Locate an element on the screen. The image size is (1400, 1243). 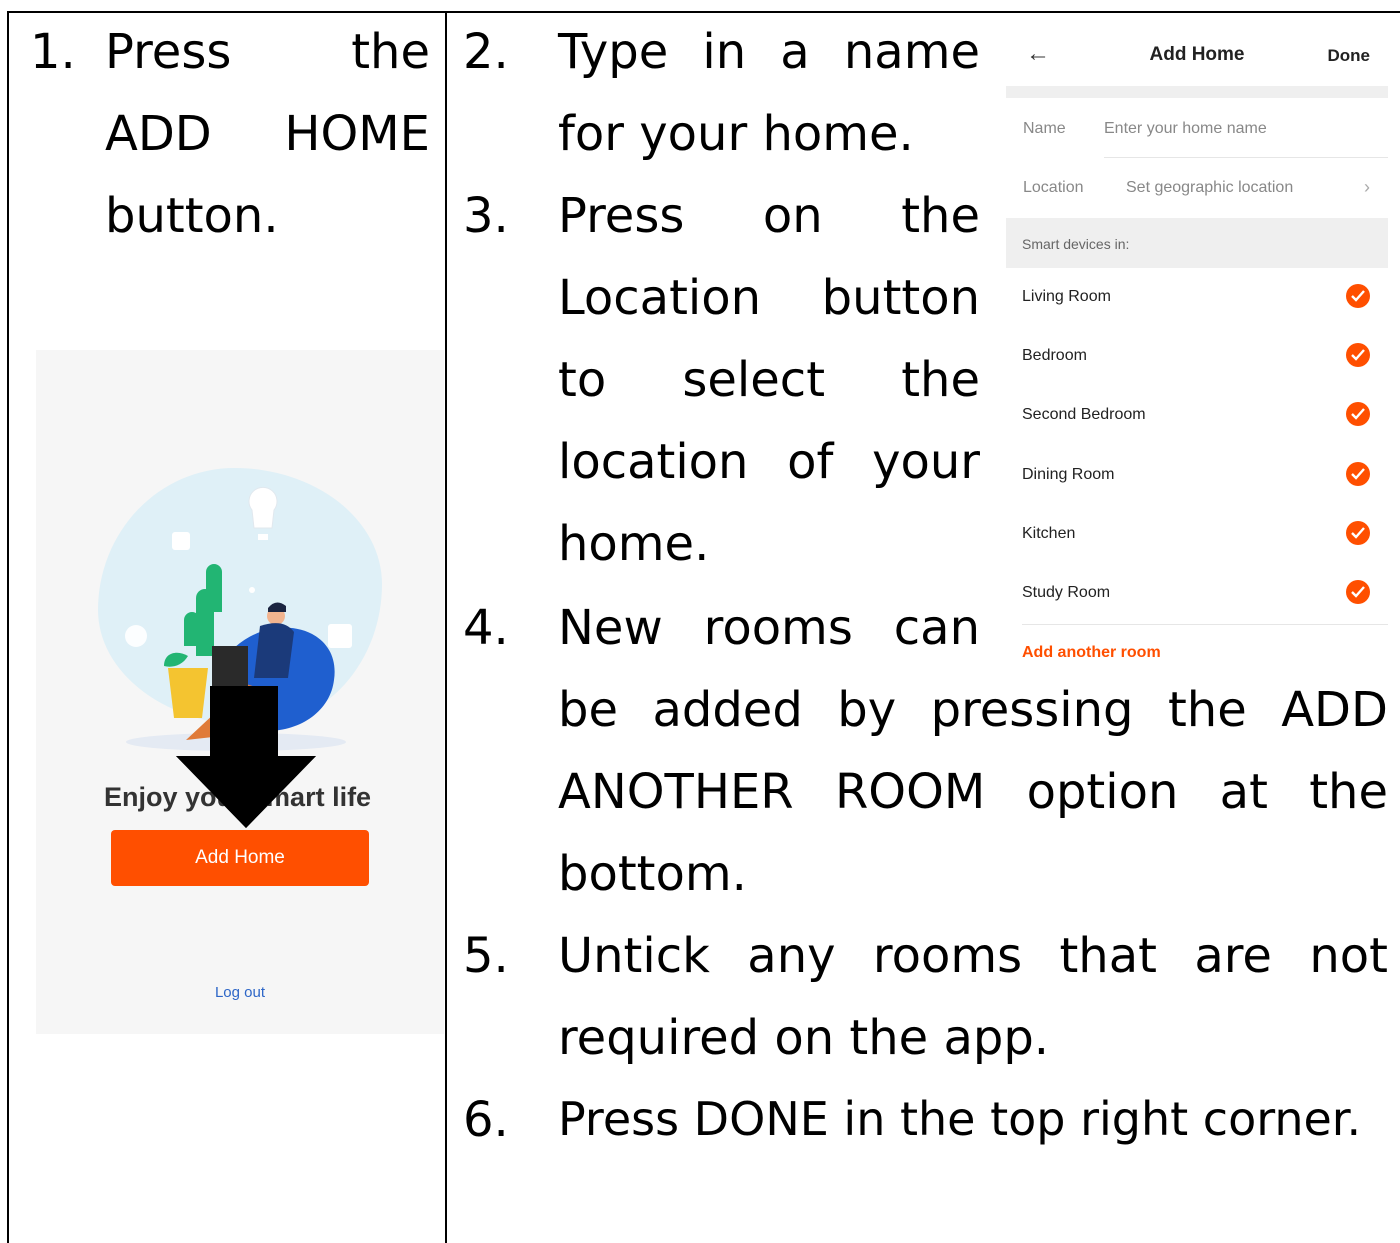
logout-link: Log out is located at coordinates (240, 992).